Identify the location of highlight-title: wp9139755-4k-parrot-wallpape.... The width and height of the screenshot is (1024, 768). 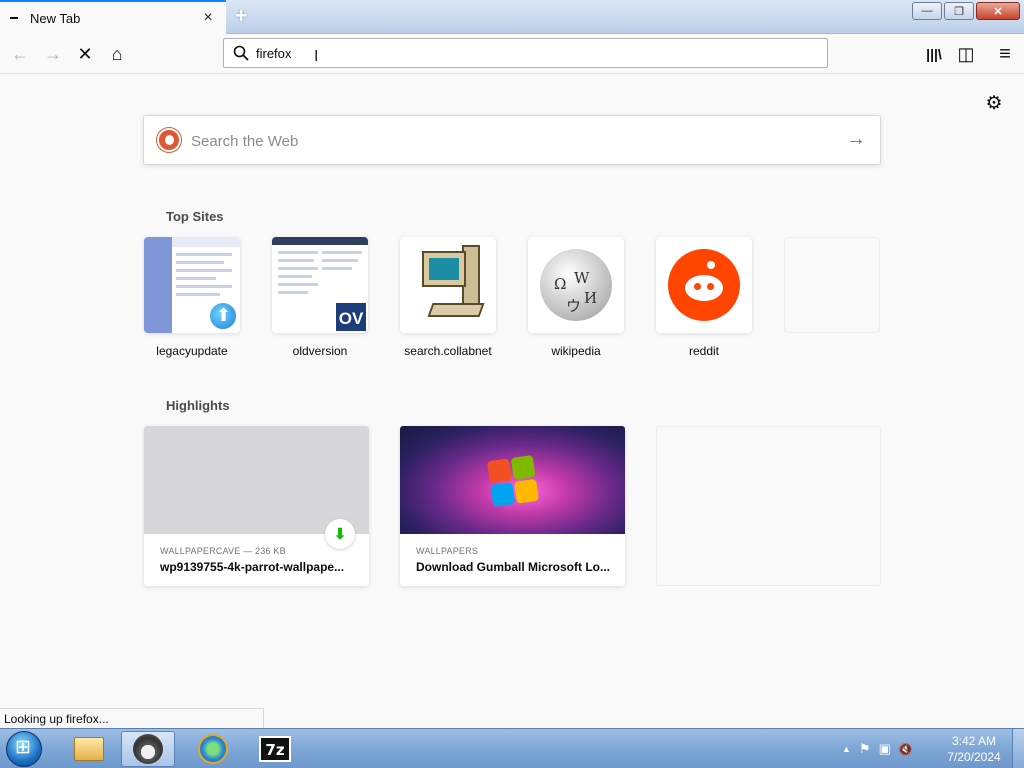
(252, 567).